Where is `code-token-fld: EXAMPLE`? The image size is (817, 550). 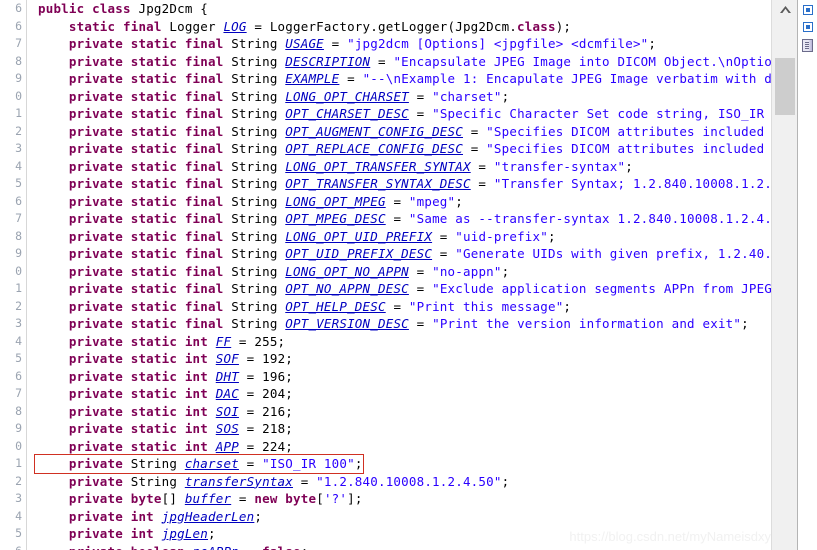 code-token-fld: EXAMPLE is located at coordinates (312, 78).